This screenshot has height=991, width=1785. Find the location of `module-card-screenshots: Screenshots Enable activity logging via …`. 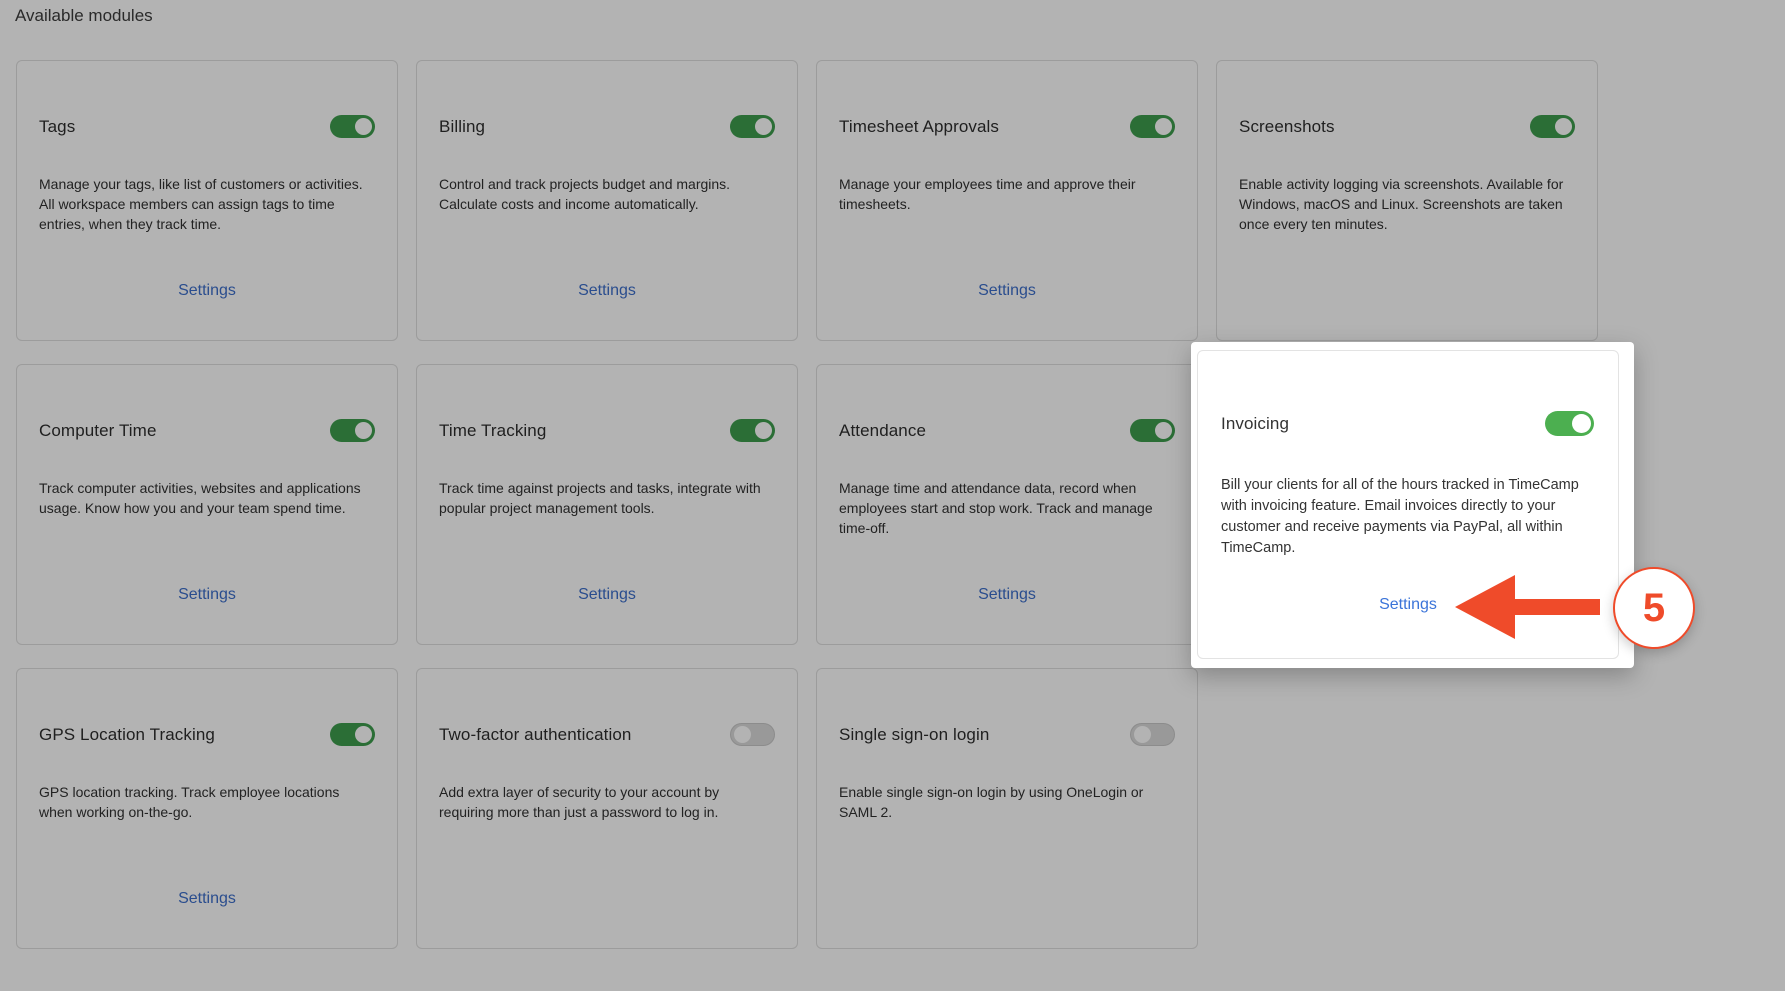

module-card-screenshots: Screenshots Enable activity logging via … is located at coordinates (1407, 200).